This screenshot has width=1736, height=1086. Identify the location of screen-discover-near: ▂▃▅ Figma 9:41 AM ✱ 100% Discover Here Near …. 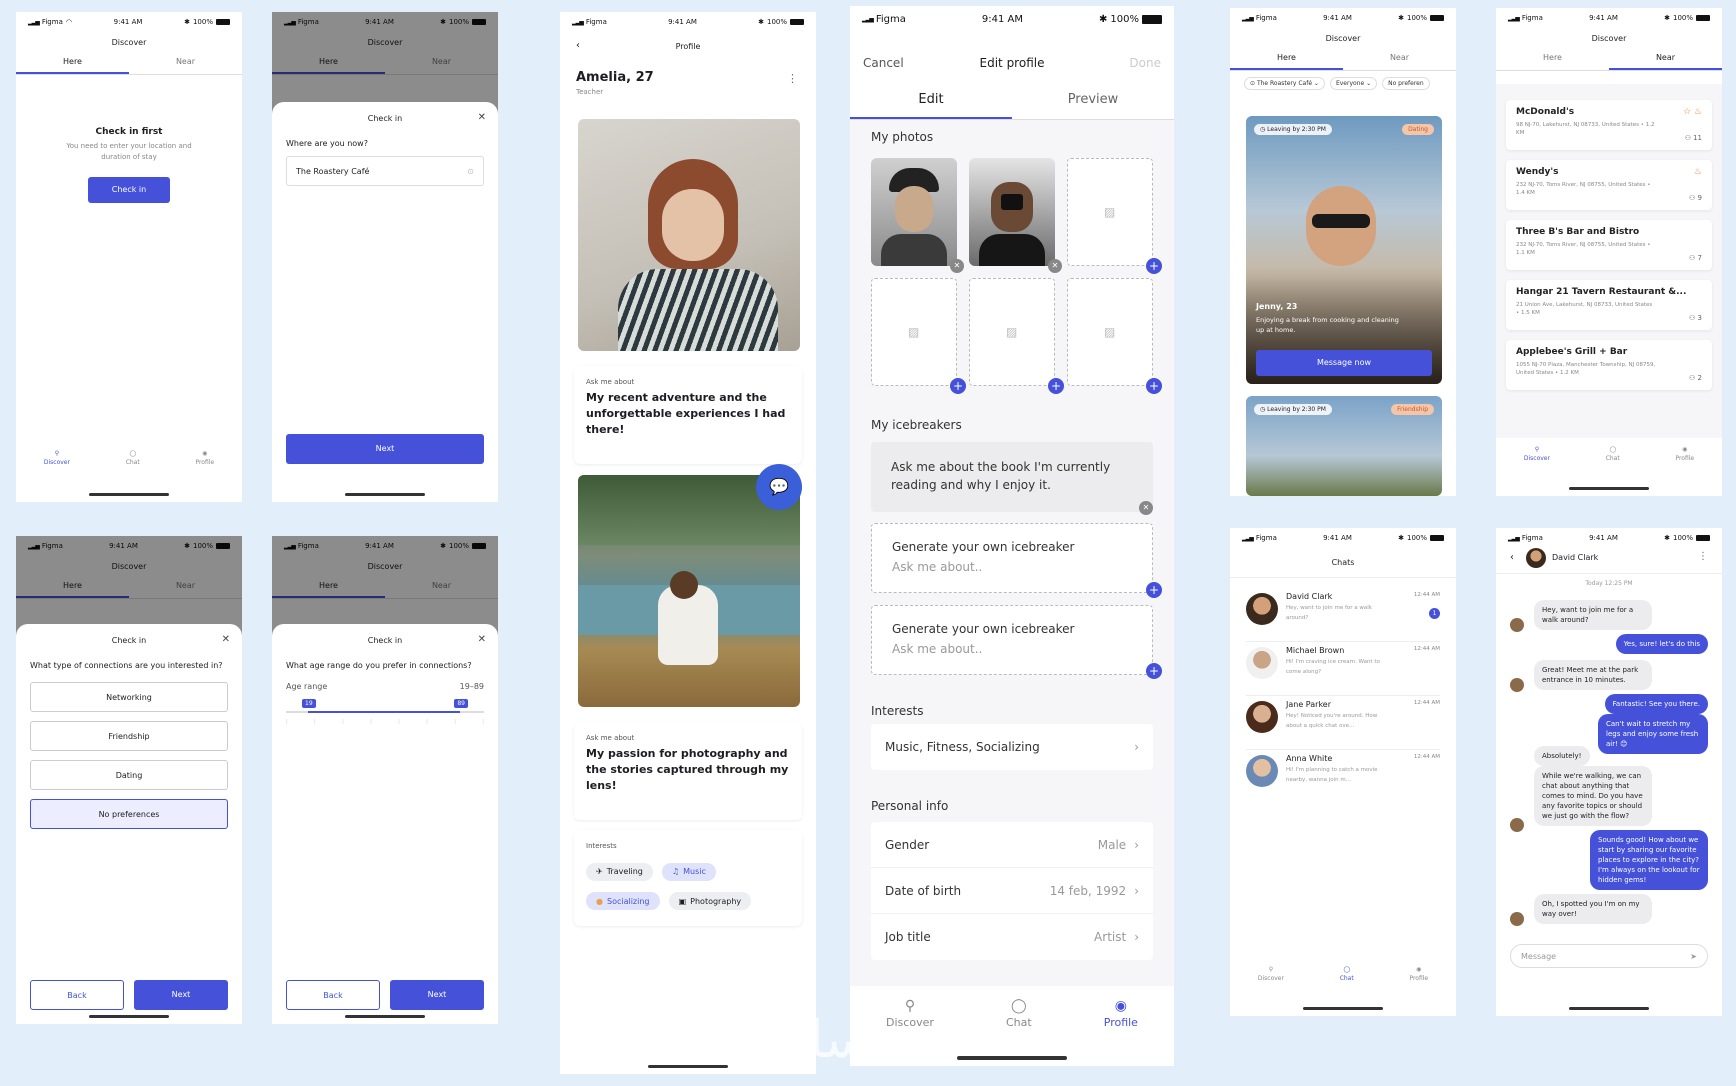
(1609, 252).